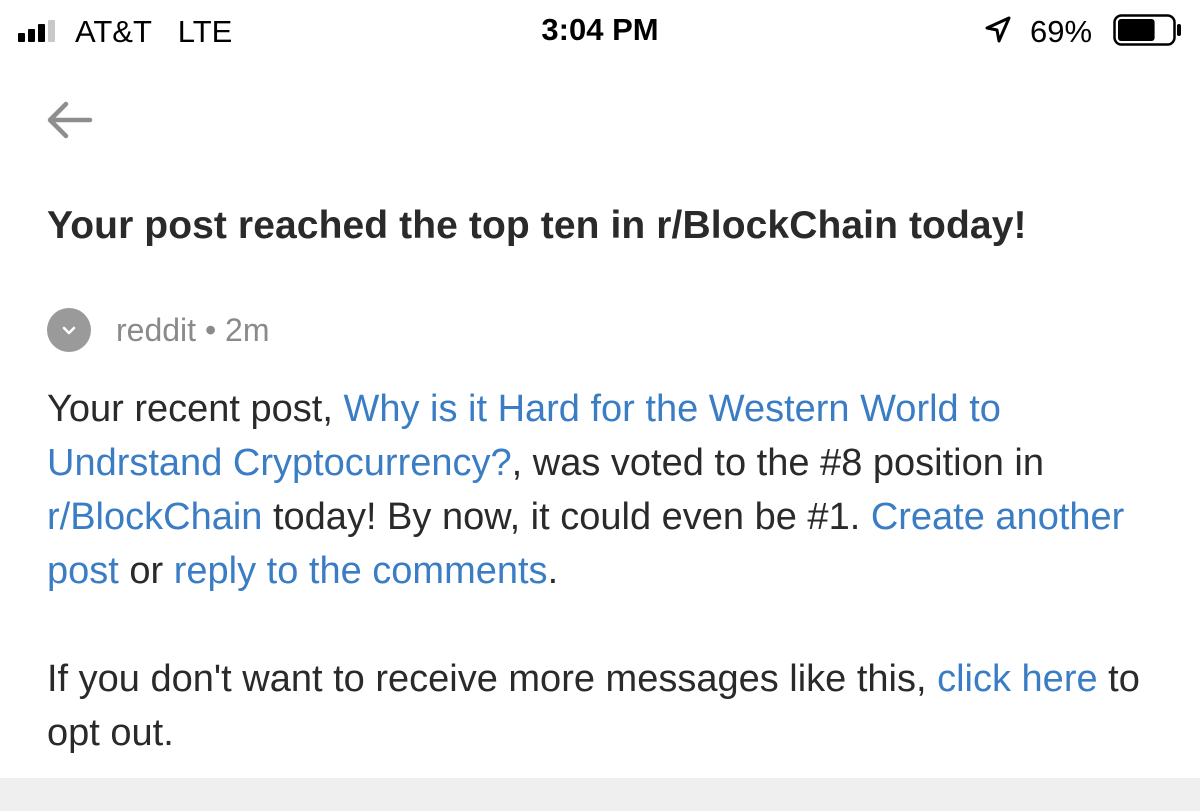  What do you see at coordinates (154, 517) in the screenshot?
I see `subreddit-link: r/BlockChain` at bounding box center [154, 517].